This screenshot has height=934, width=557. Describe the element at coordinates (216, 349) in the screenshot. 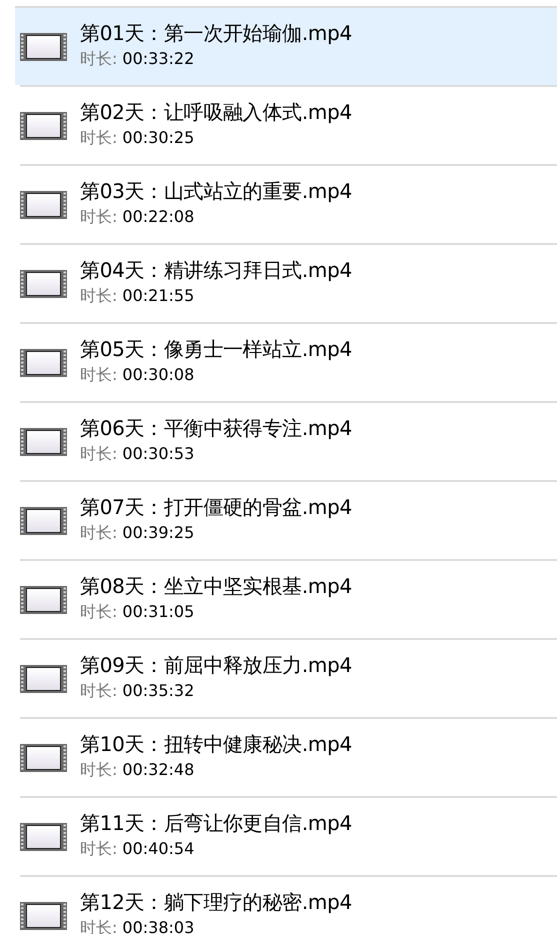

I see `file-name: 第05天：像勇士一样站立.mp4` at that location.